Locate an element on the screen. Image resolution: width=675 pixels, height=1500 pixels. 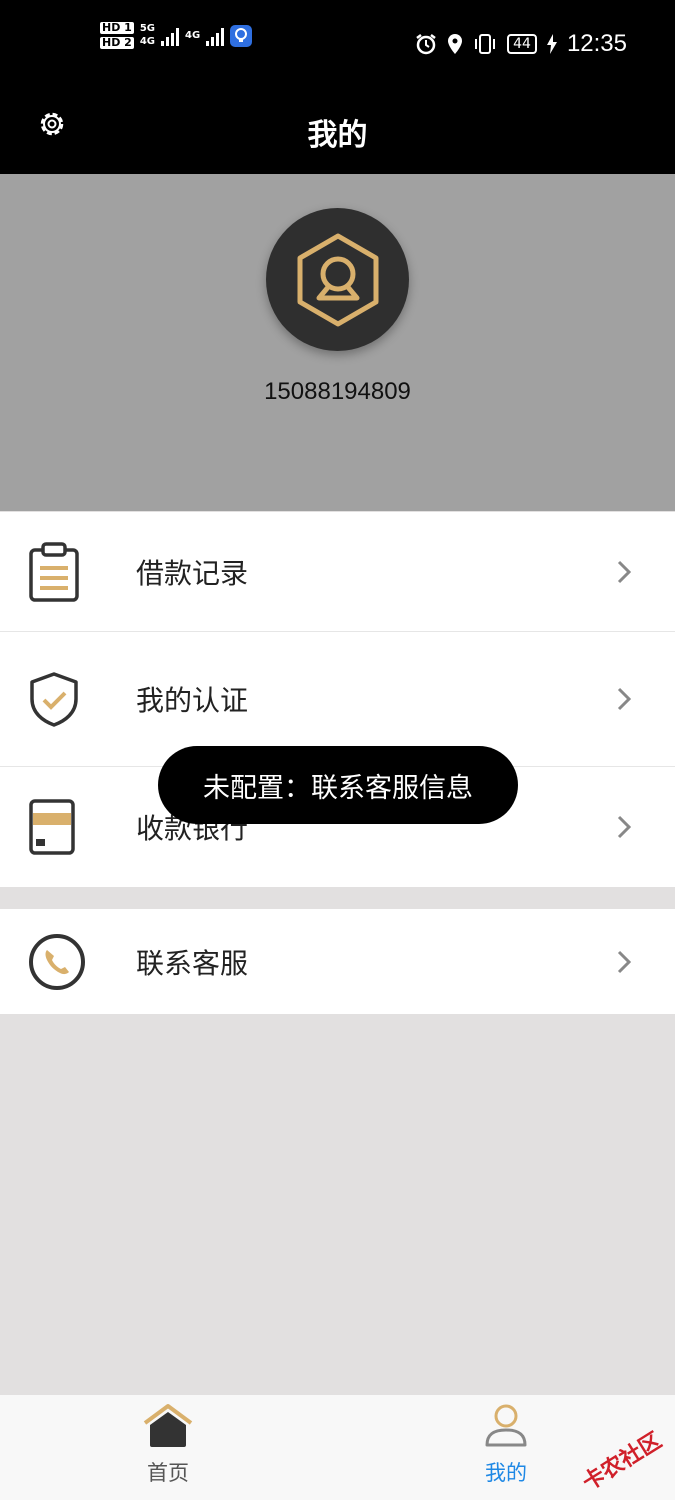
charging-icon is located at coordinates (551, 44).